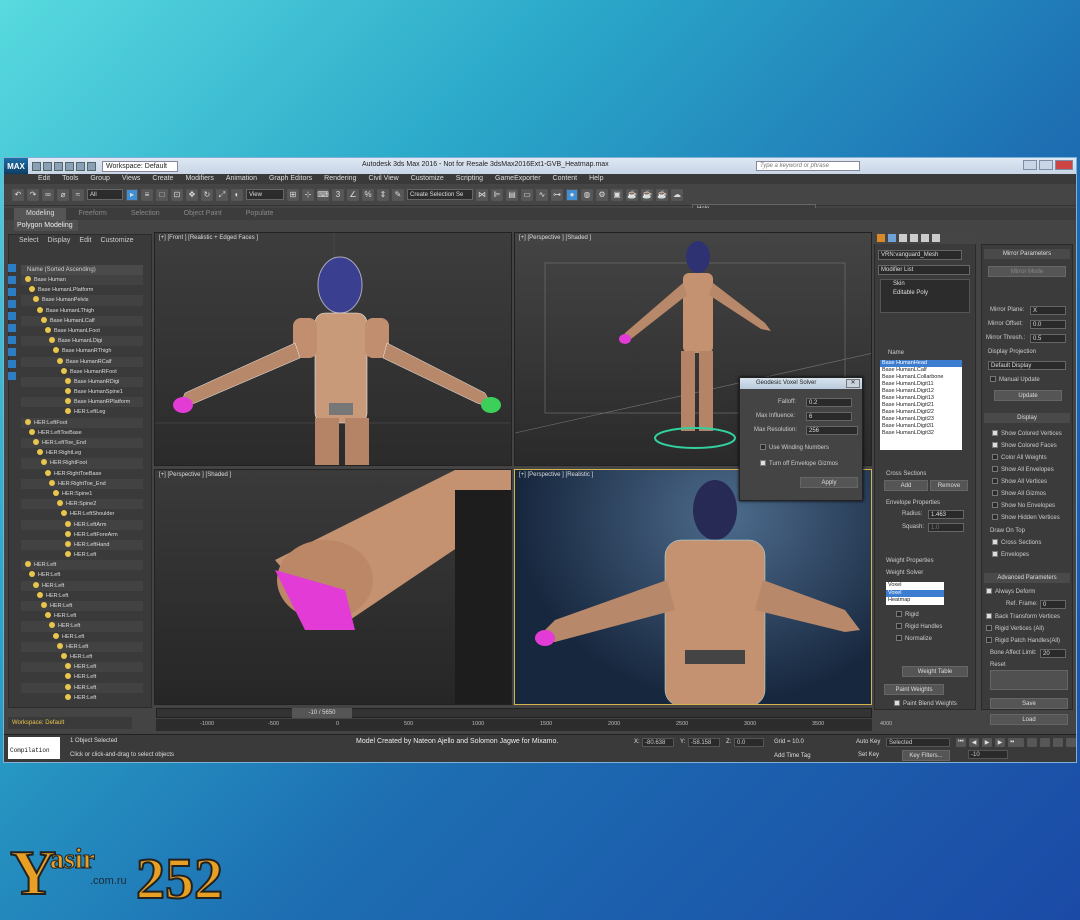 The image size is (1080, 920). What do you see at coordinates (914, 689) in the screenshot?
I see `paint-weights-button: Paint Weights` at bounding box center [914, 689].